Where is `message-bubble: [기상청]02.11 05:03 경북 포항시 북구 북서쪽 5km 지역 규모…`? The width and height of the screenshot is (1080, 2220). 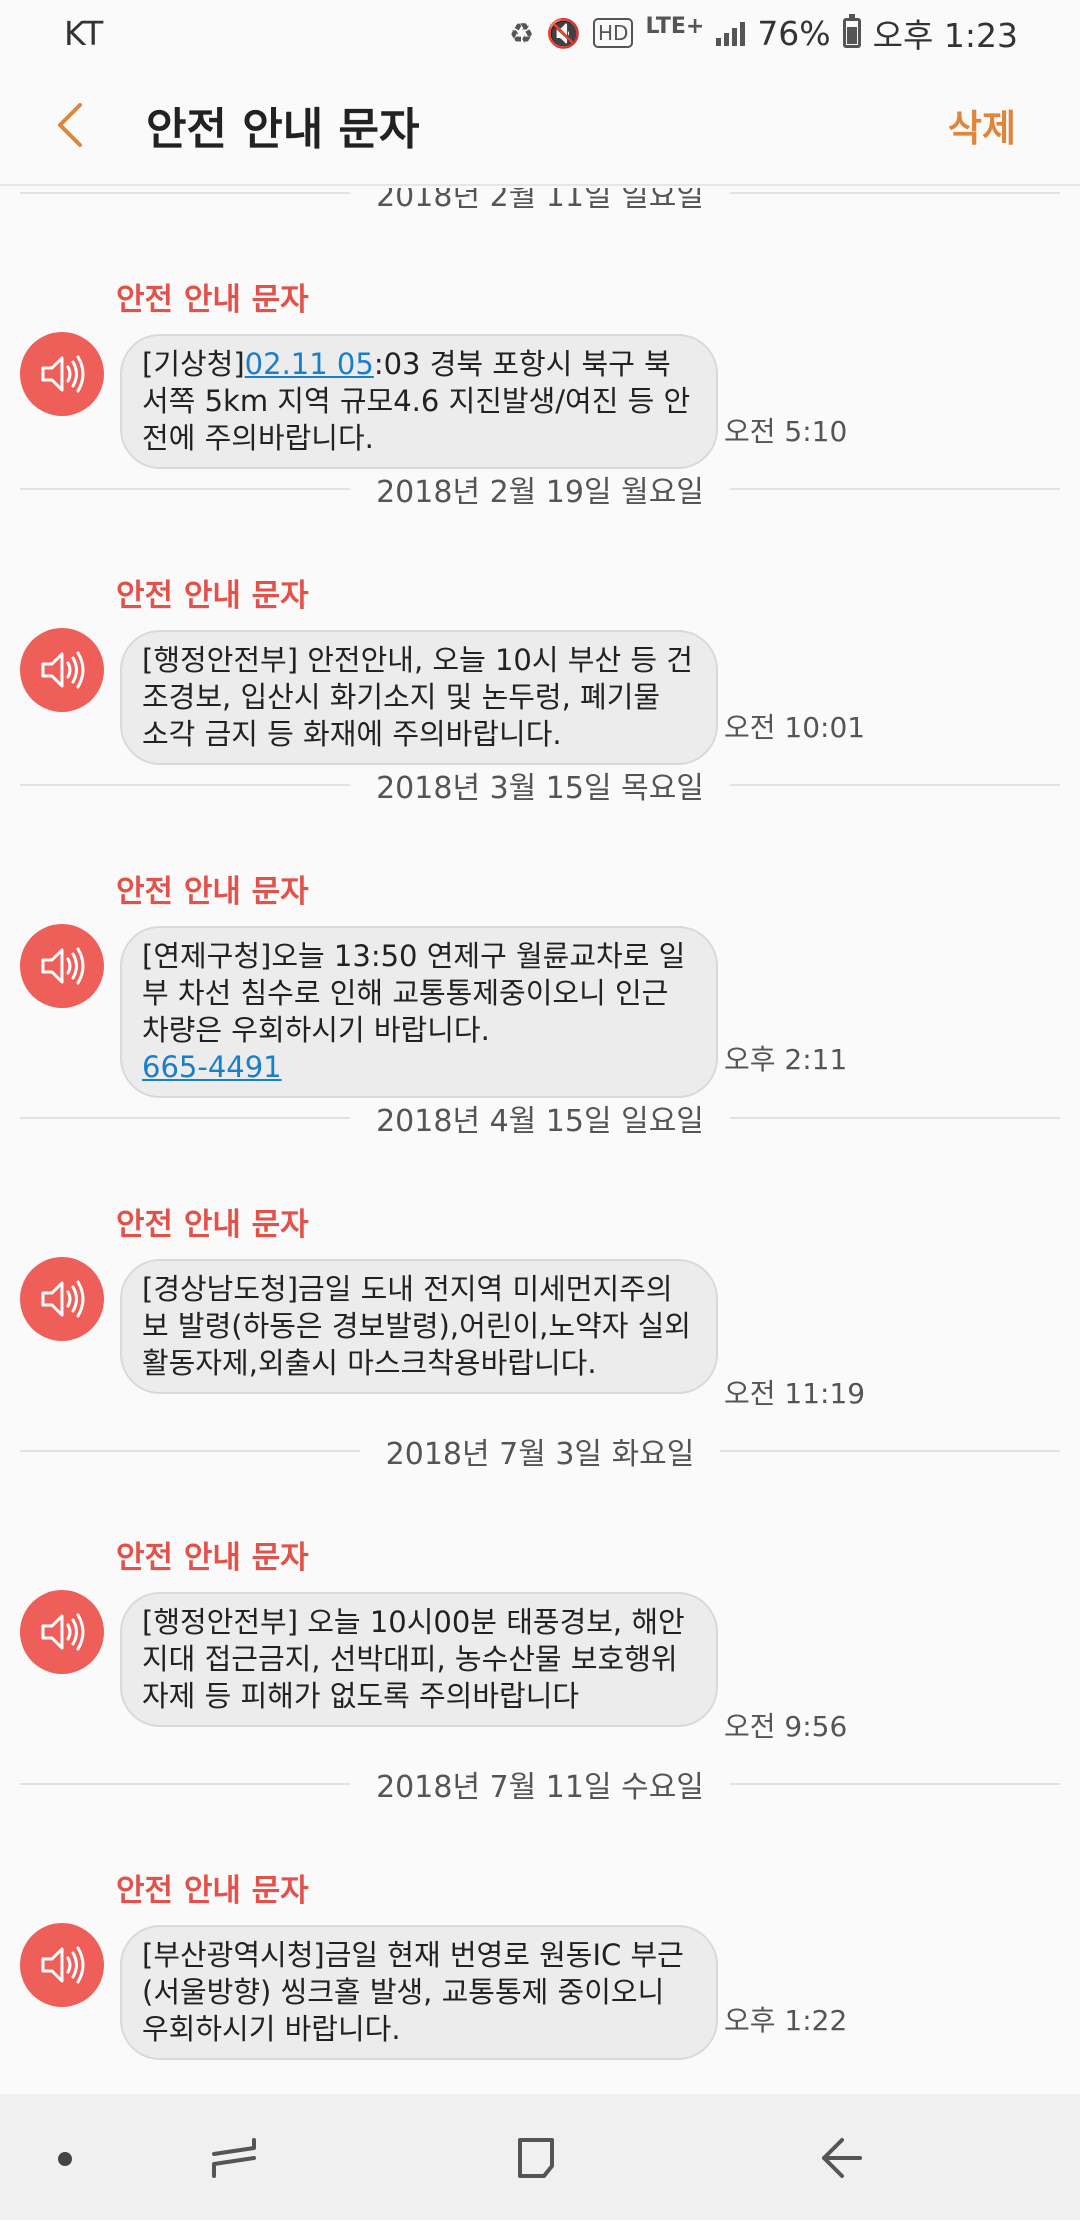 message-bubble: [기상청]02.11 05:03 경북 포항시 북구 북서쪽 5km 지역 규모… is located at coordinates (419, 401).